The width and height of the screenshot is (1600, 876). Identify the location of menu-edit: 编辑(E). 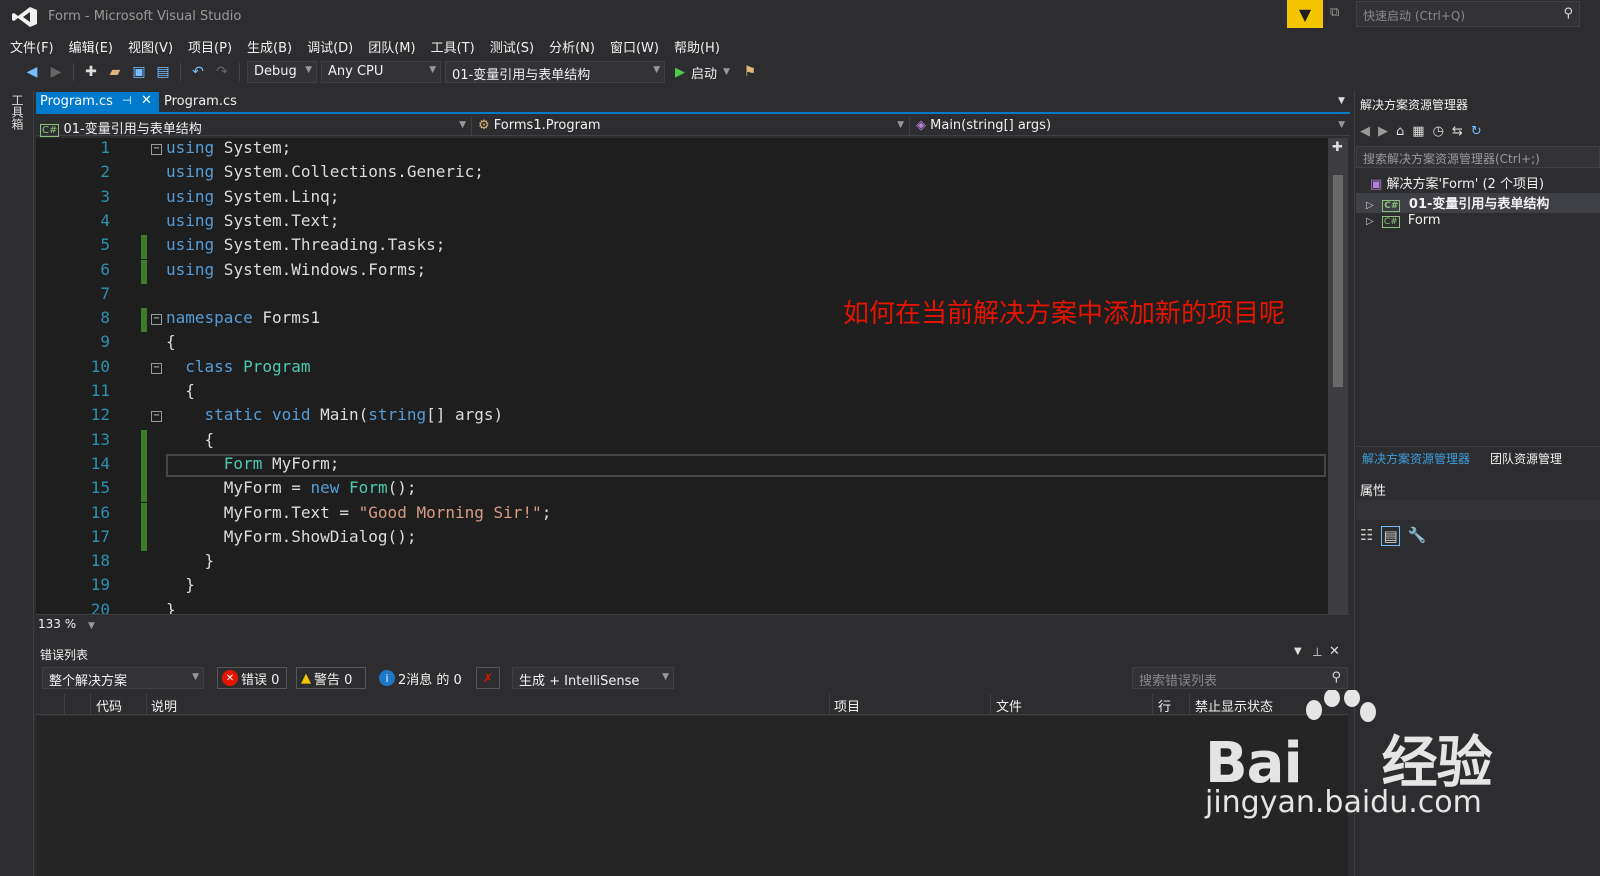
(94, 45).